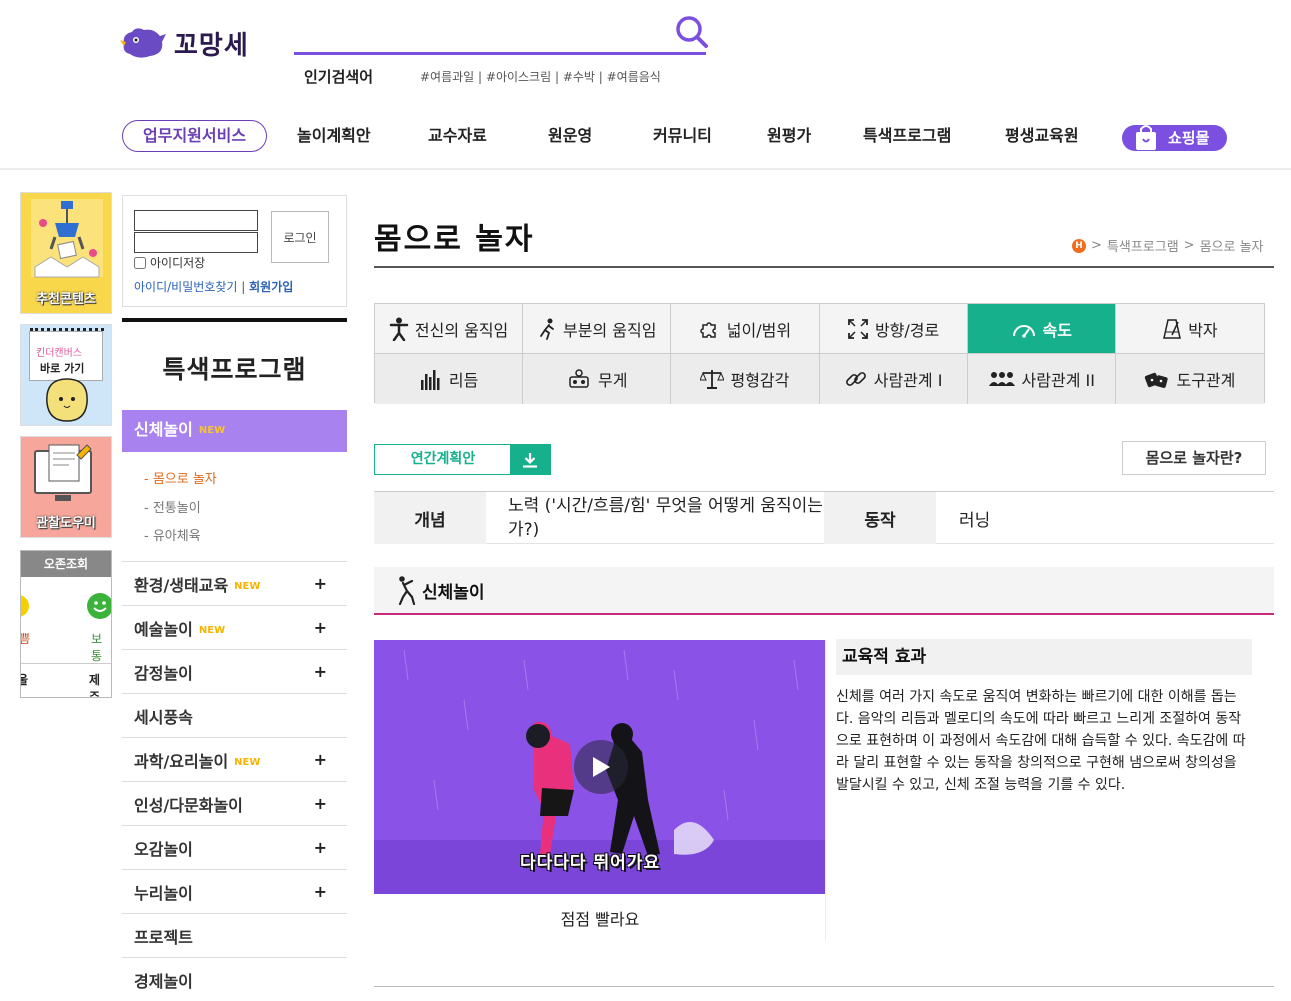 This screenshot has width=1291, height=1001. Describe the element at coordinates (824, 986) in the screenshot. I see `bottom-divider` at that location.